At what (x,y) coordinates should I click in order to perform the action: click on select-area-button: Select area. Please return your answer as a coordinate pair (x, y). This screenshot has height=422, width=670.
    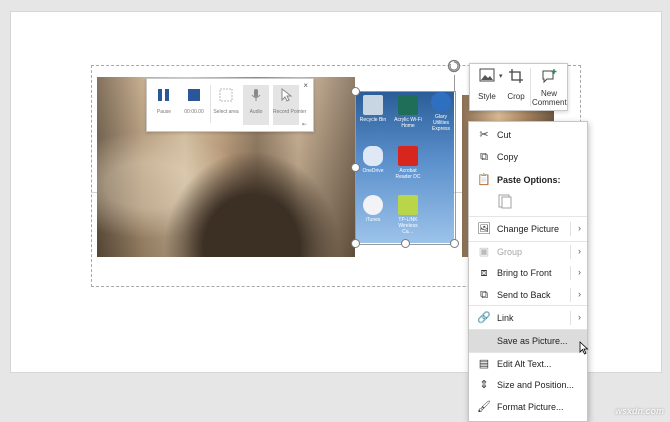
    Looking at the image, I should click on (226, 100).